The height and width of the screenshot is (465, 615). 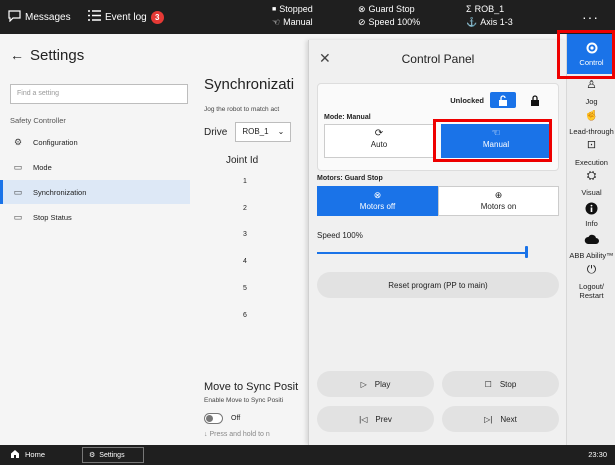 What do you see at coordinates (377, 195) in the screenshot?
I see `motors-off-icon: ⊗` at bounding box center [377, 195].